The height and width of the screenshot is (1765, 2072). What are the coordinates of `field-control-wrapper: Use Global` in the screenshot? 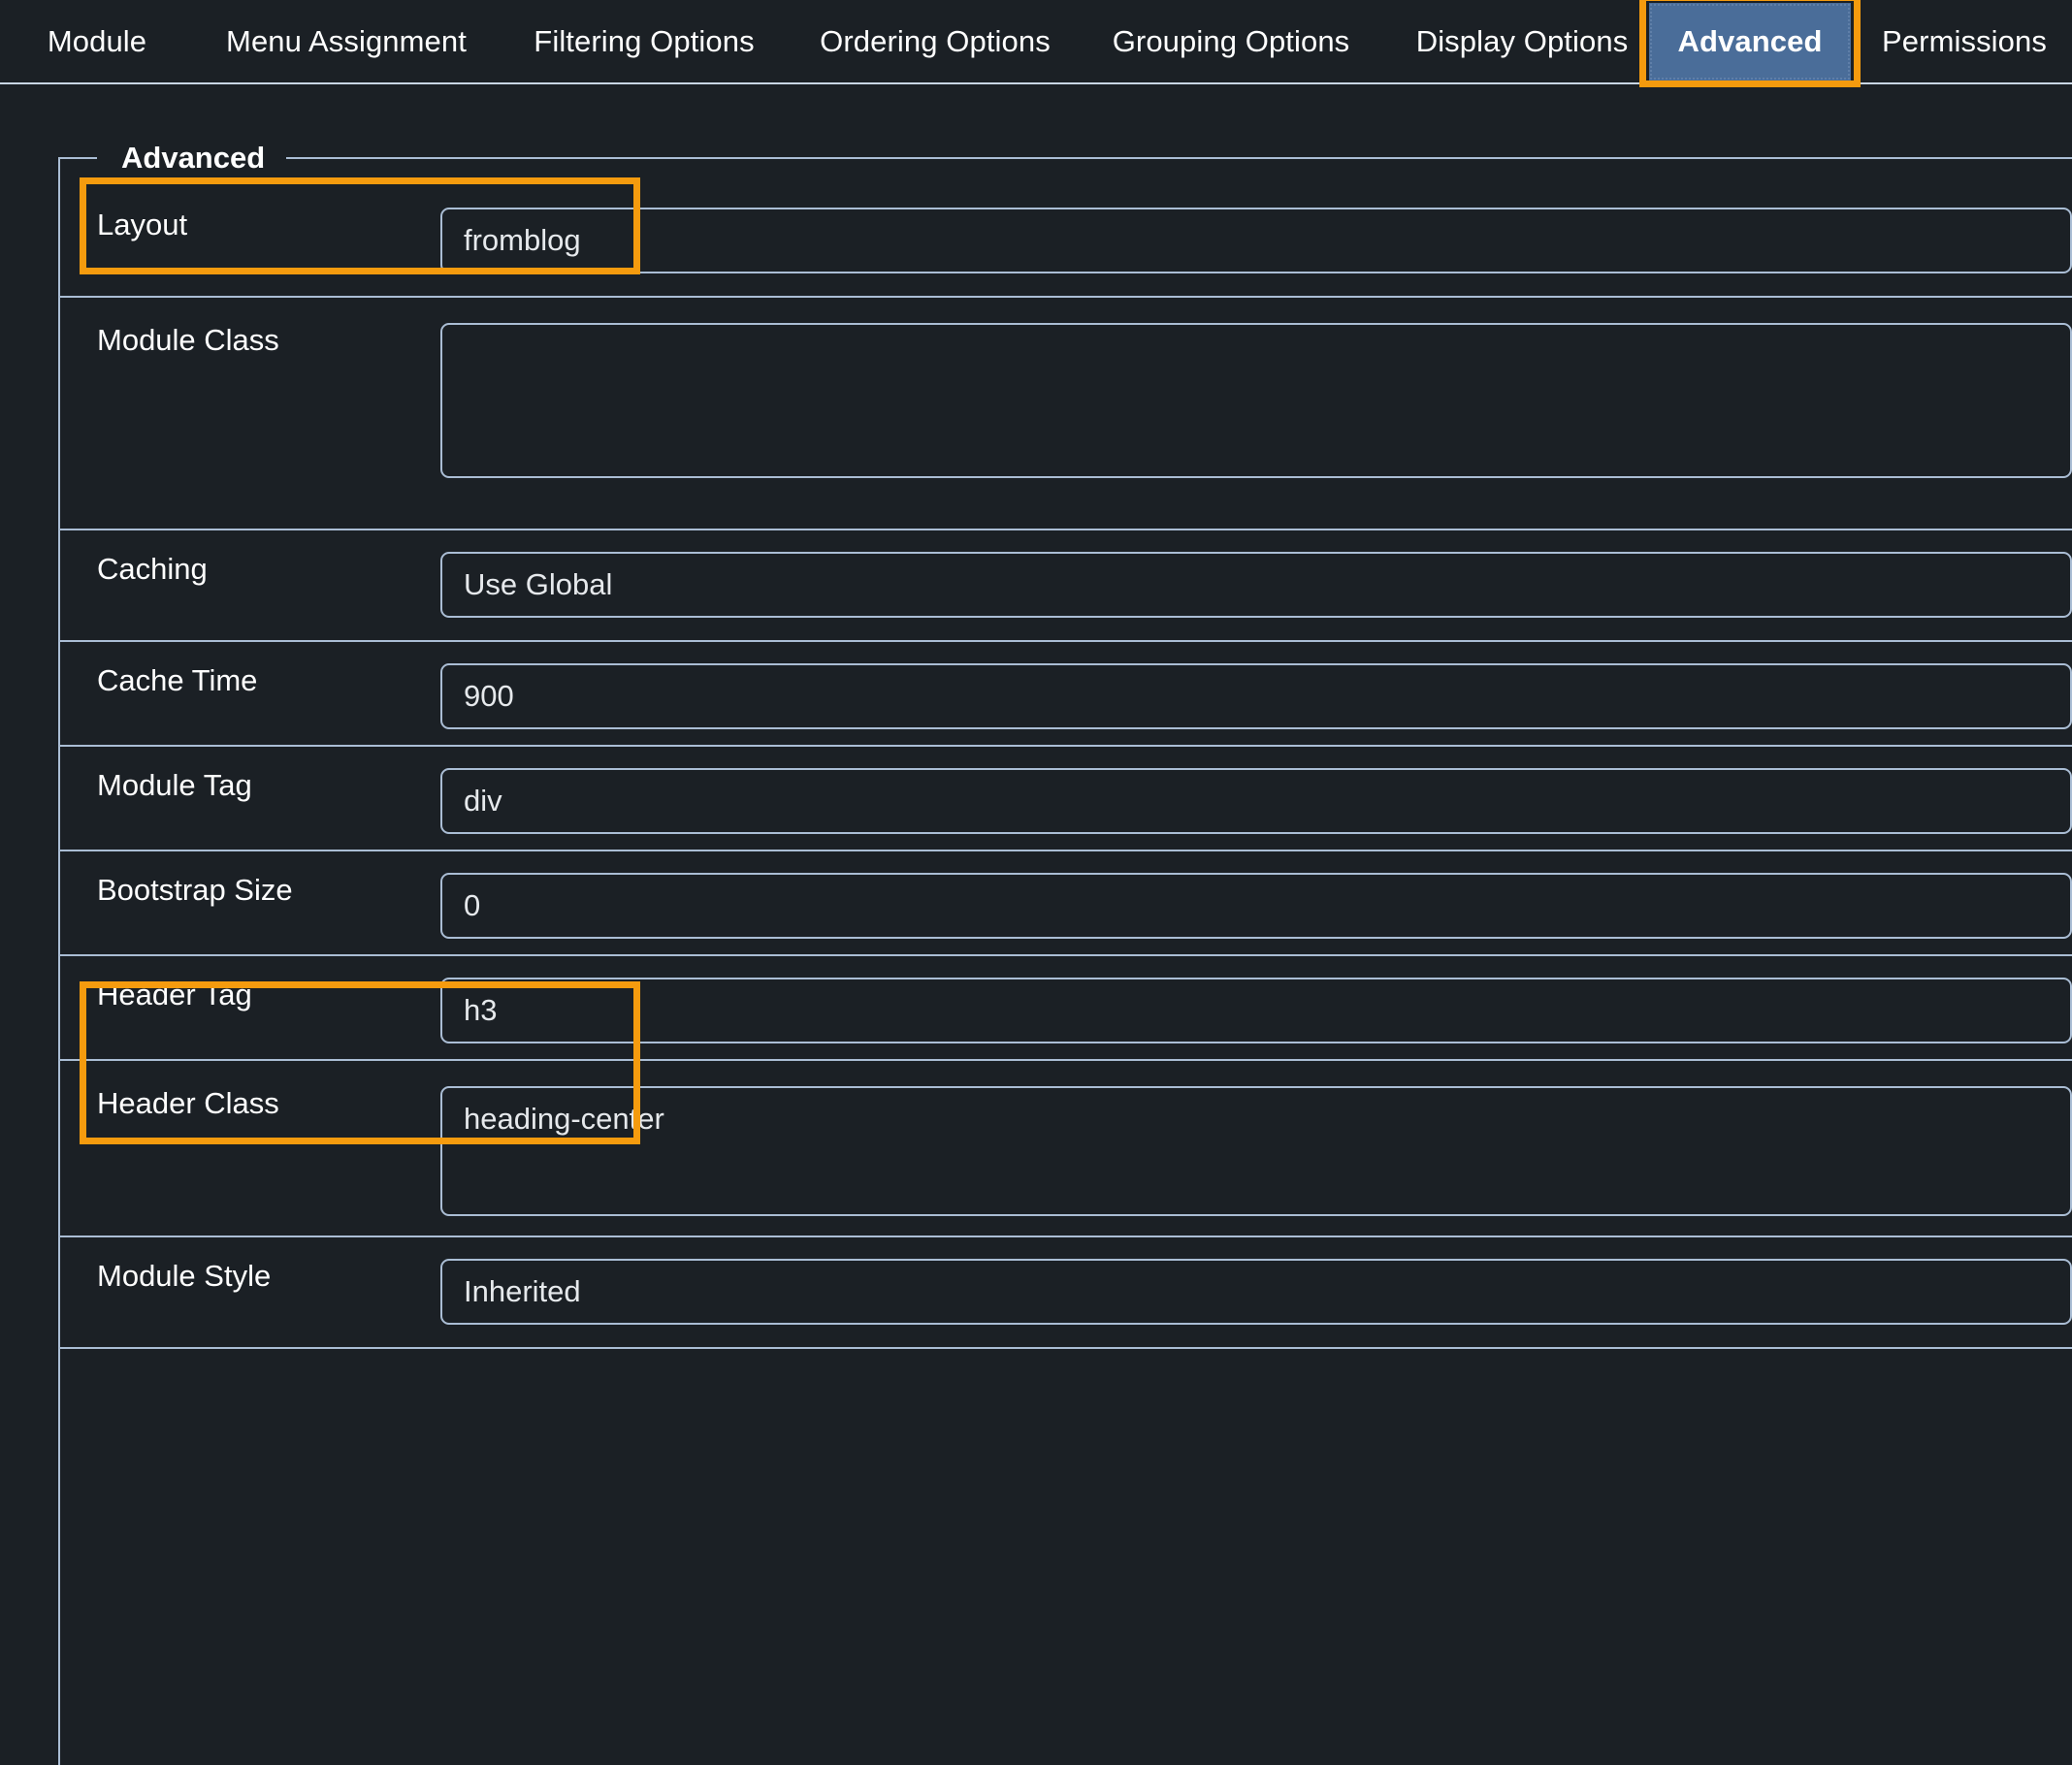 It's located at (1256, 585).